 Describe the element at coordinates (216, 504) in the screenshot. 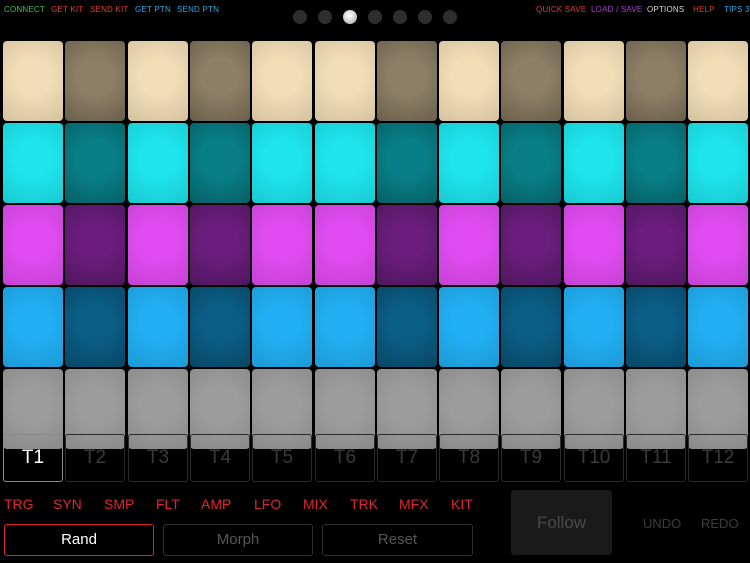

I see `menu-amp: AMP` at that location.